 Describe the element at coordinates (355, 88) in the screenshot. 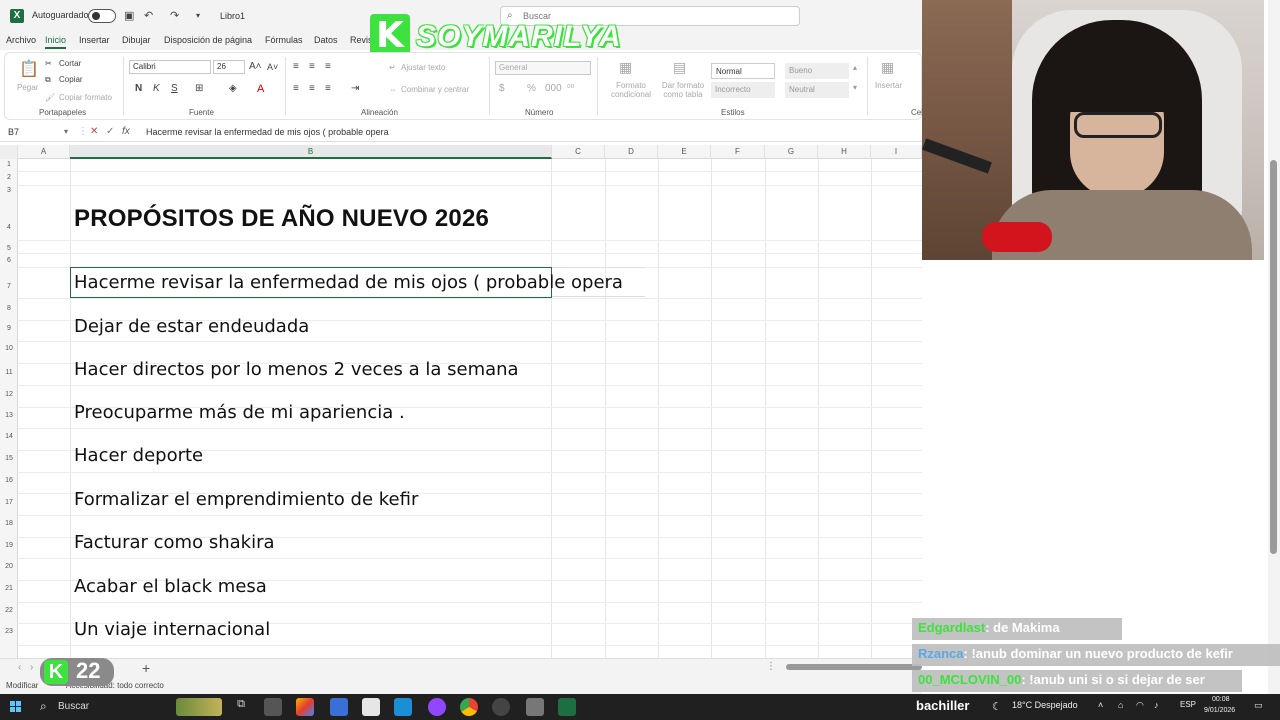

I see `indent-icon: ⇥` at that location.